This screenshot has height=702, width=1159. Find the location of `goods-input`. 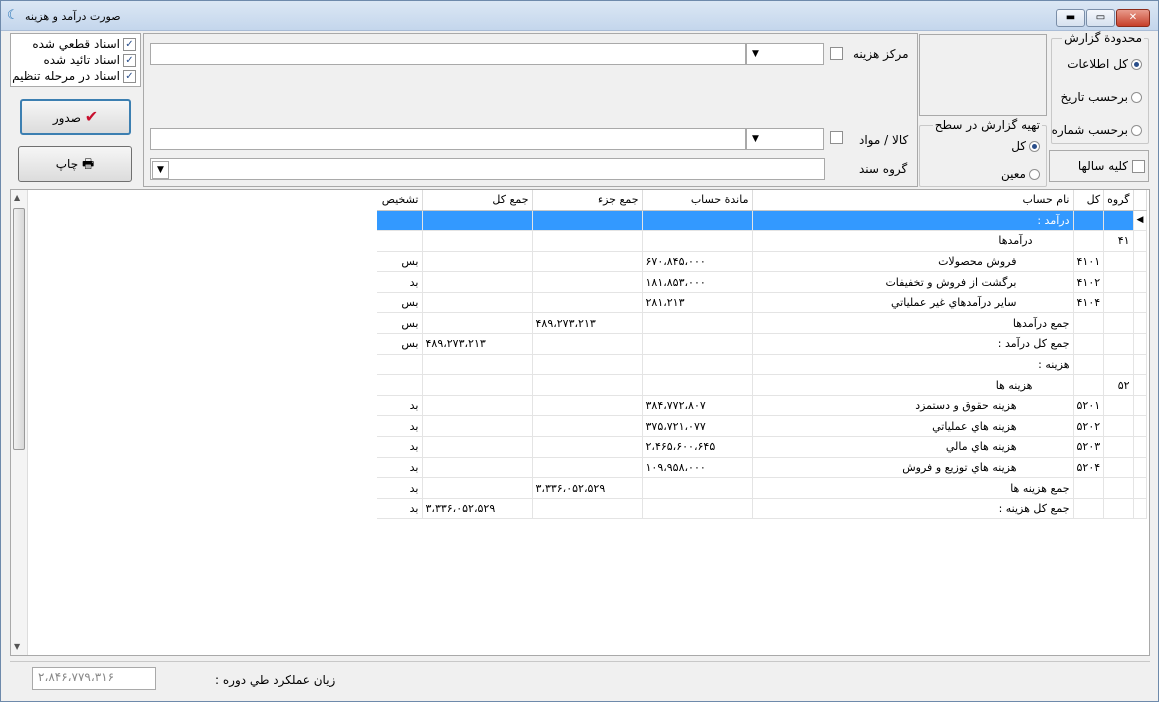

goods-input is located at coordinates (448, 139).